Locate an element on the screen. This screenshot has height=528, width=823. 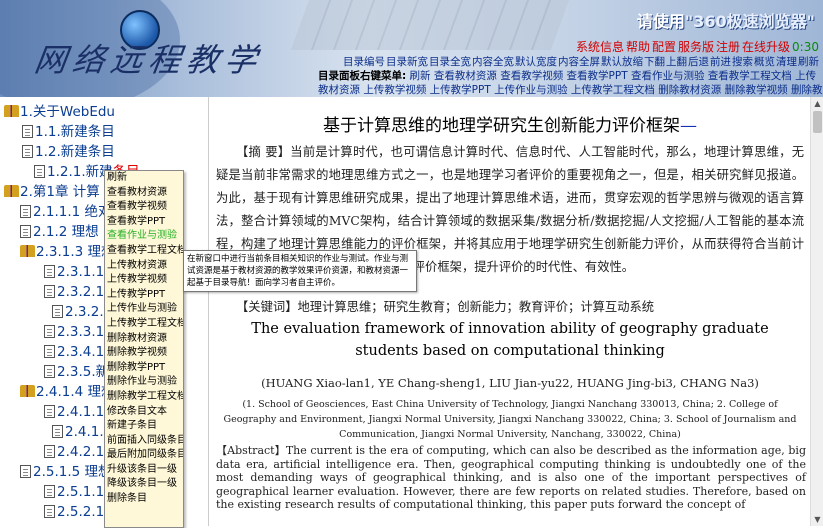
context-menu-item: 上传教材资源 is located at coordinates (144, 266).